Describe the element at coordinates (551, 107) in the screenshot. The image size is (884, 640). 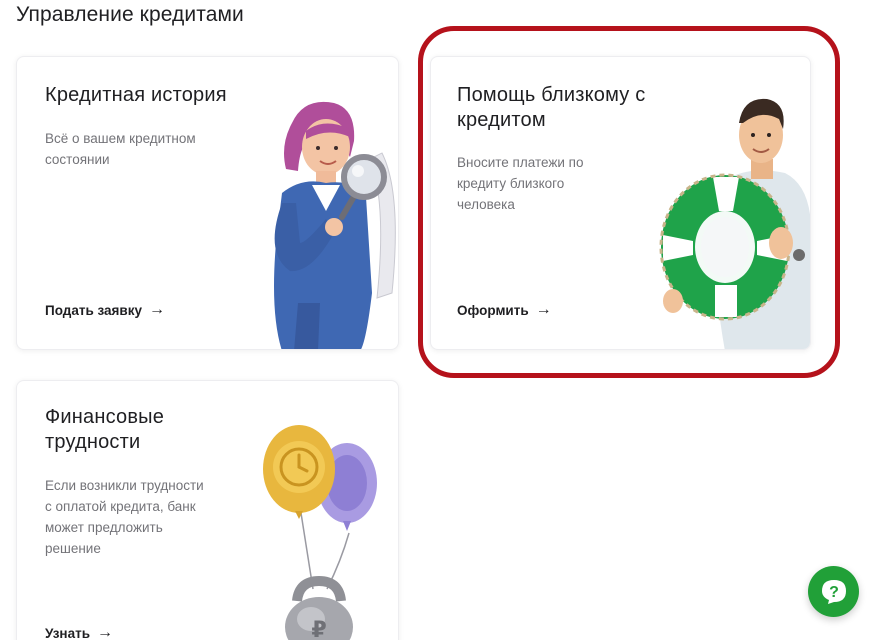
I see `card-title: Помощь близкому с кредитом` at that location.